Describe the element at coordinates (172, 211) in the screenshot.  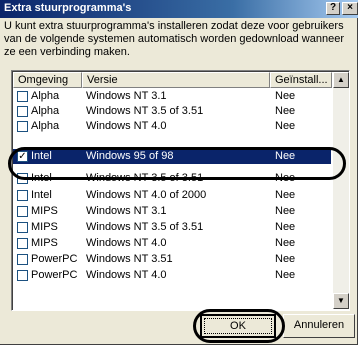
I see `driver-row: MIPS Windows NT 3.1 Nee` at that location.